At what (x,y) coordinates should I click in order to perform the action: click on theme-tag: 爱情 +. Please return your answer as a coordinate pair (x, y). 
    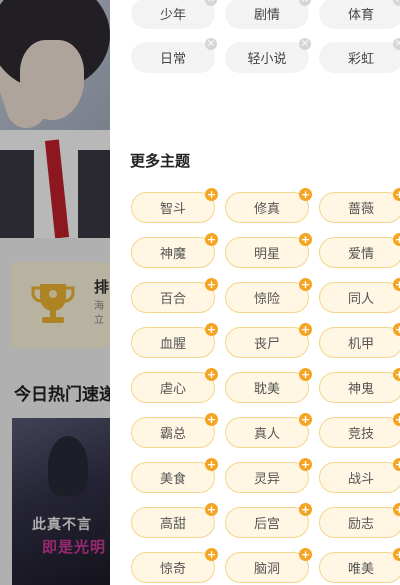
    Looking at the image, I should click on (359, 250).